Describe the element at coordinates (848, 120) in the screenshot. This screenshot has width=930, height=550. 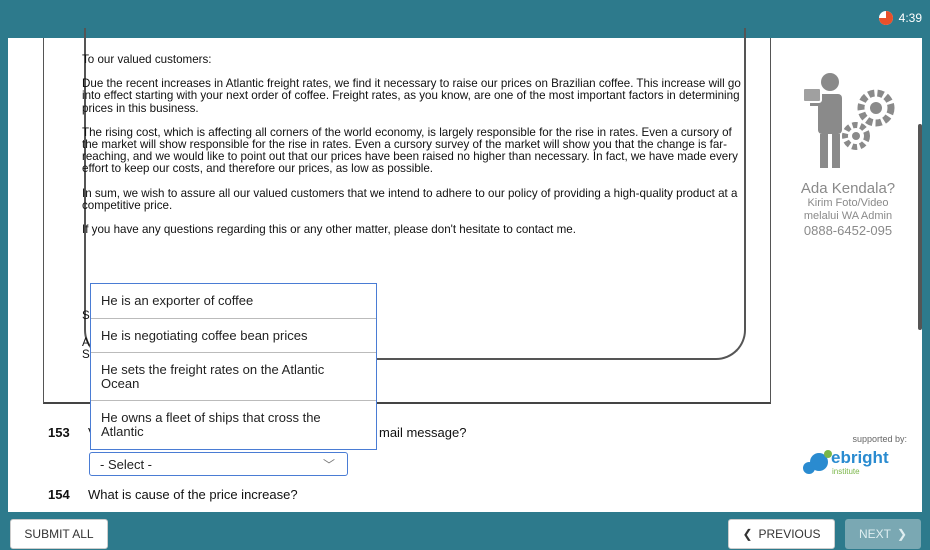
I see `technician-gears-icon` at that location.